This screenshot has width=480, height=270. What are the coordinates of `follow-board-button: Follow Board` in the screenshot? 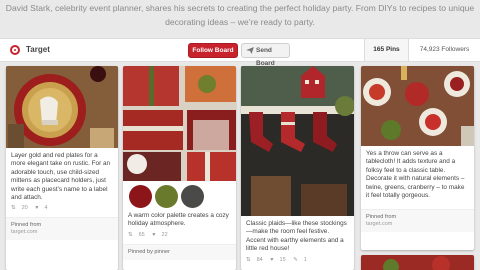 It's located at (213, 50).